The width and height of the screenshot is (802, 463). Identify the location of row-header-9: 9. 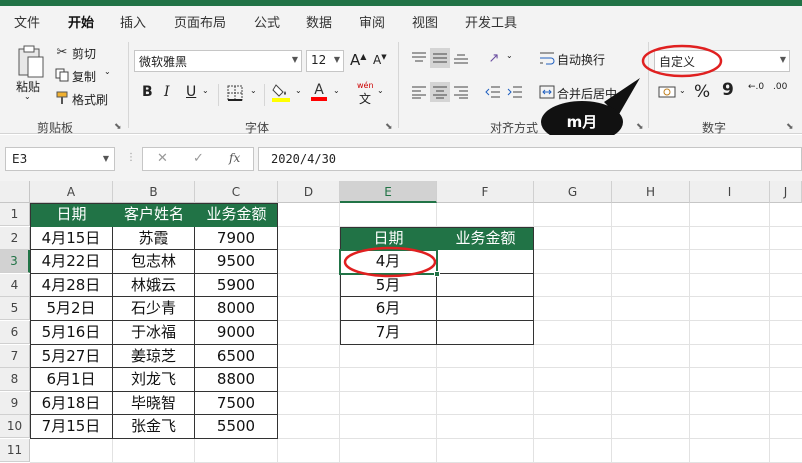
(15, 403).